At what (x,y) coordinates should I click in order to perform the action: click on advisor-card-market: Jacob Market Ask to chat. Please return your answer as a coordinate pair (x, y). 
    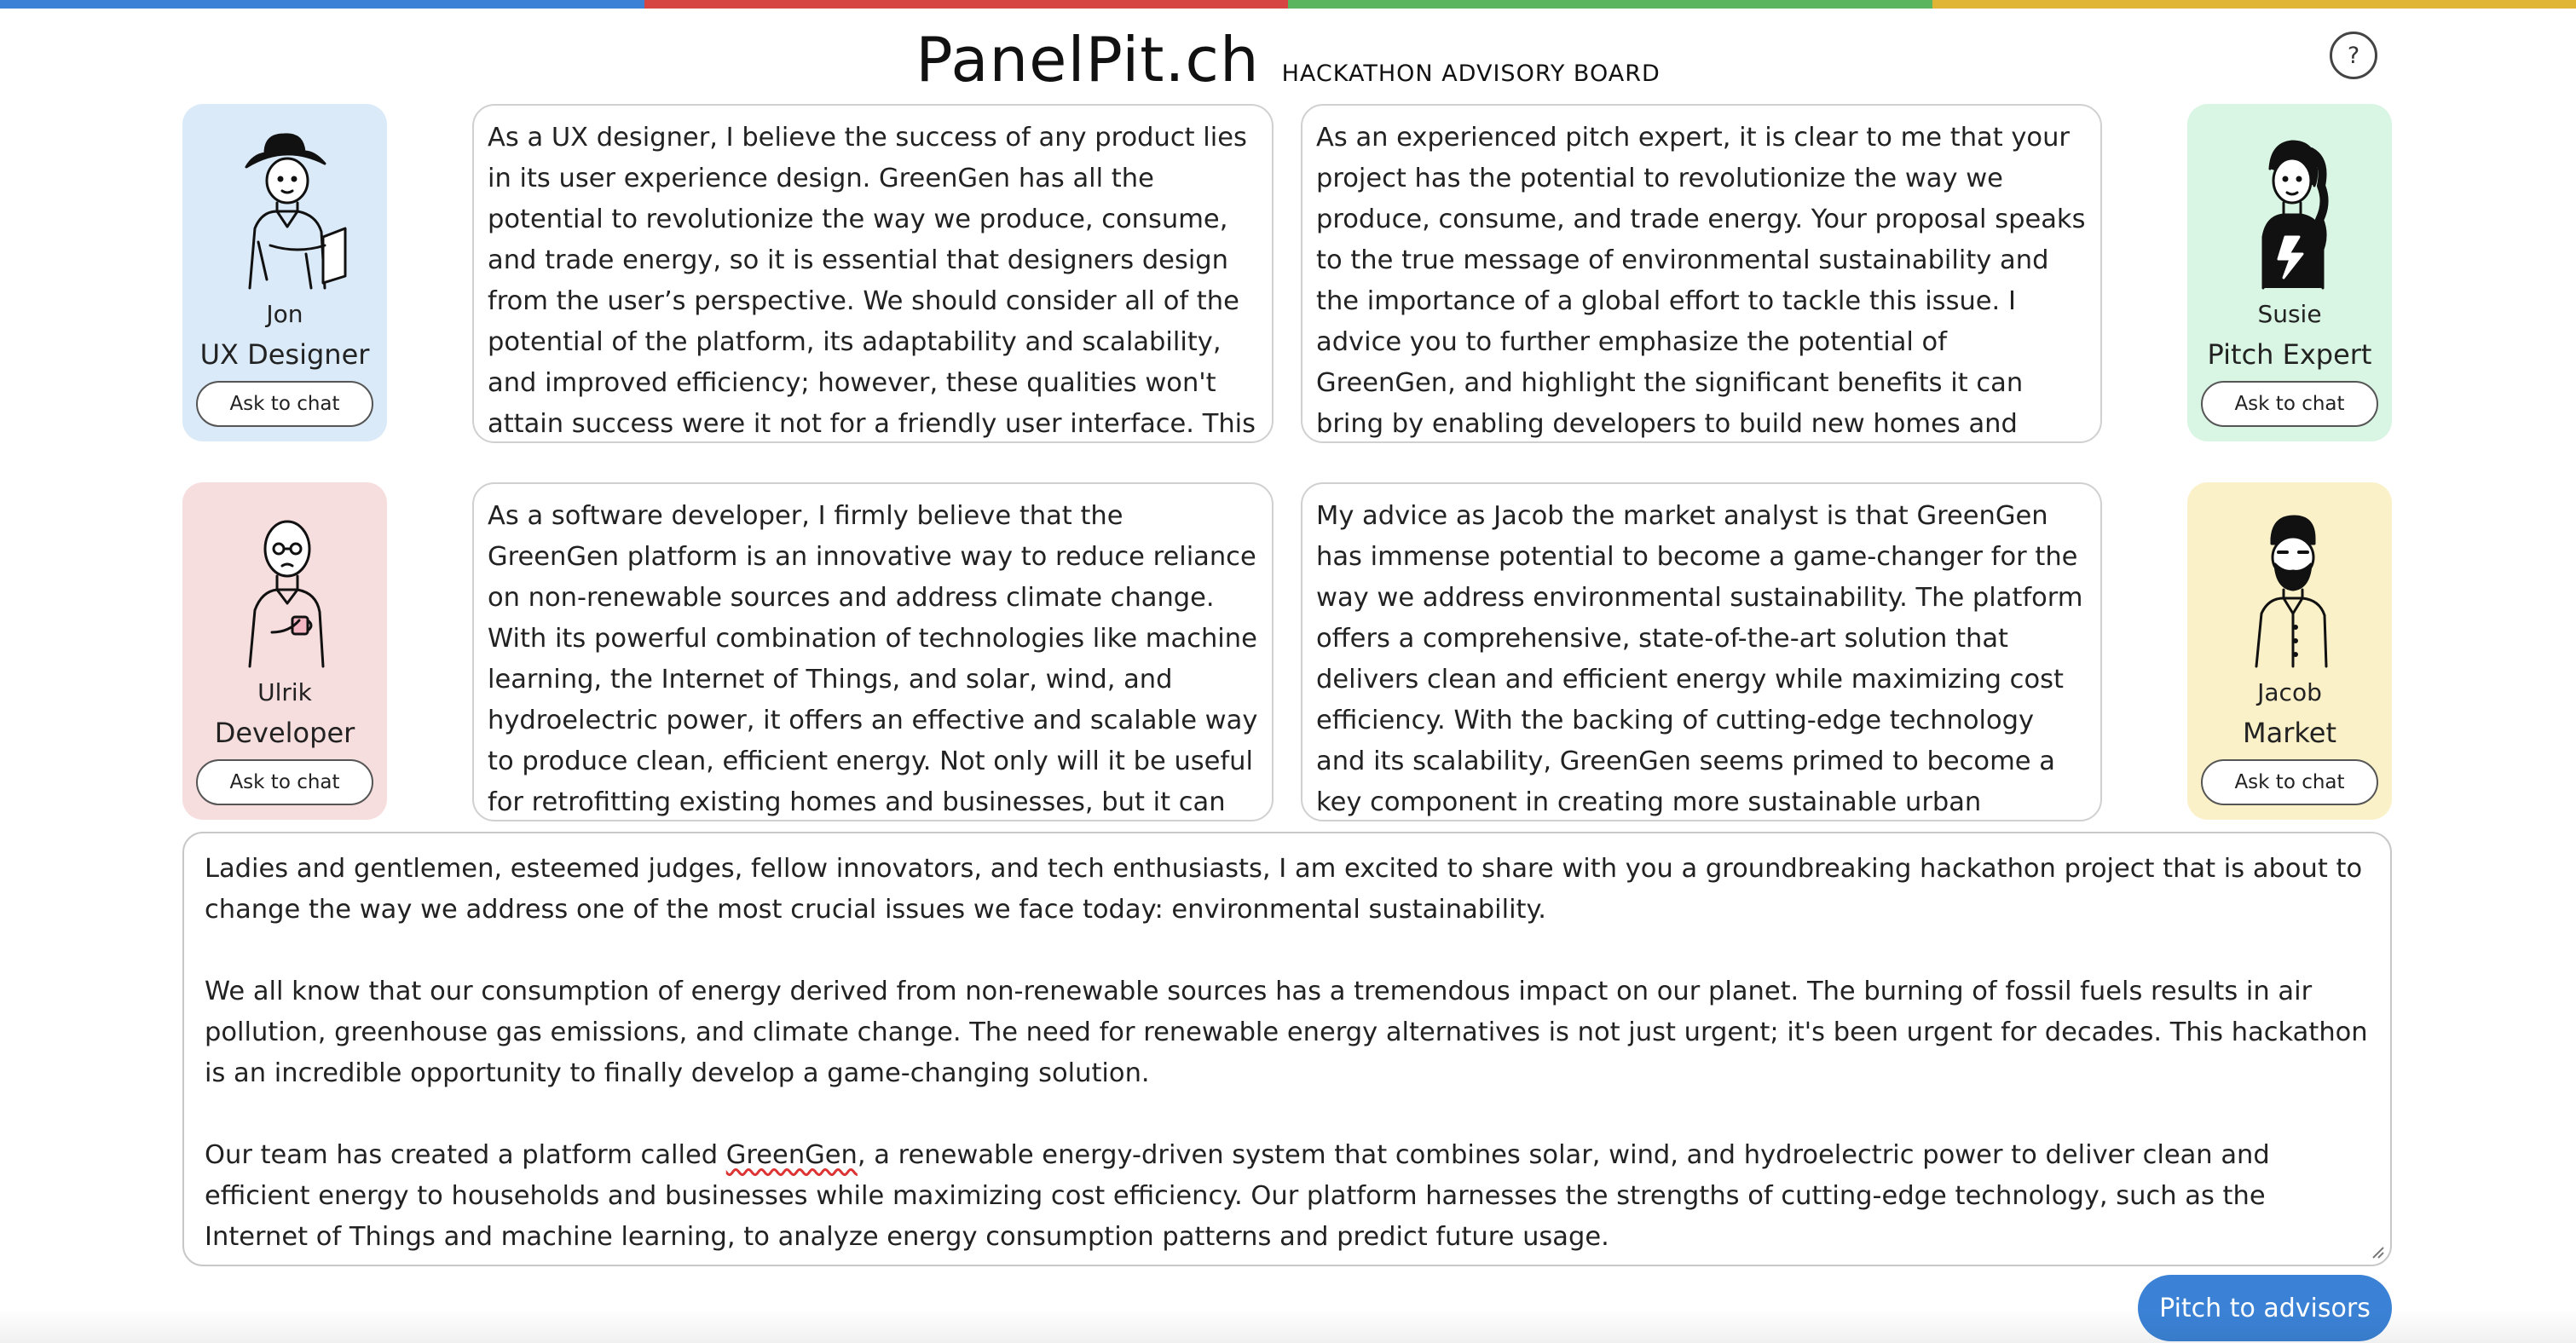
    Looking at the image, I should click on (2289, 651).